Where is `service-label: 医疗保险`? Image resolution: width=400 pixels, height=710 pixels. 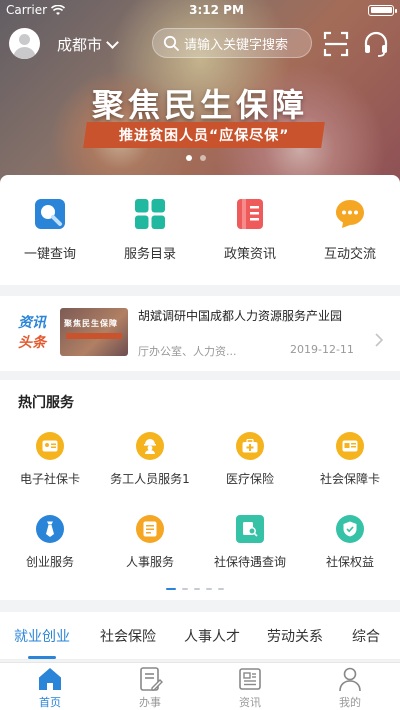
service-label: 医疗保险 is located at coordinates (249, 479).